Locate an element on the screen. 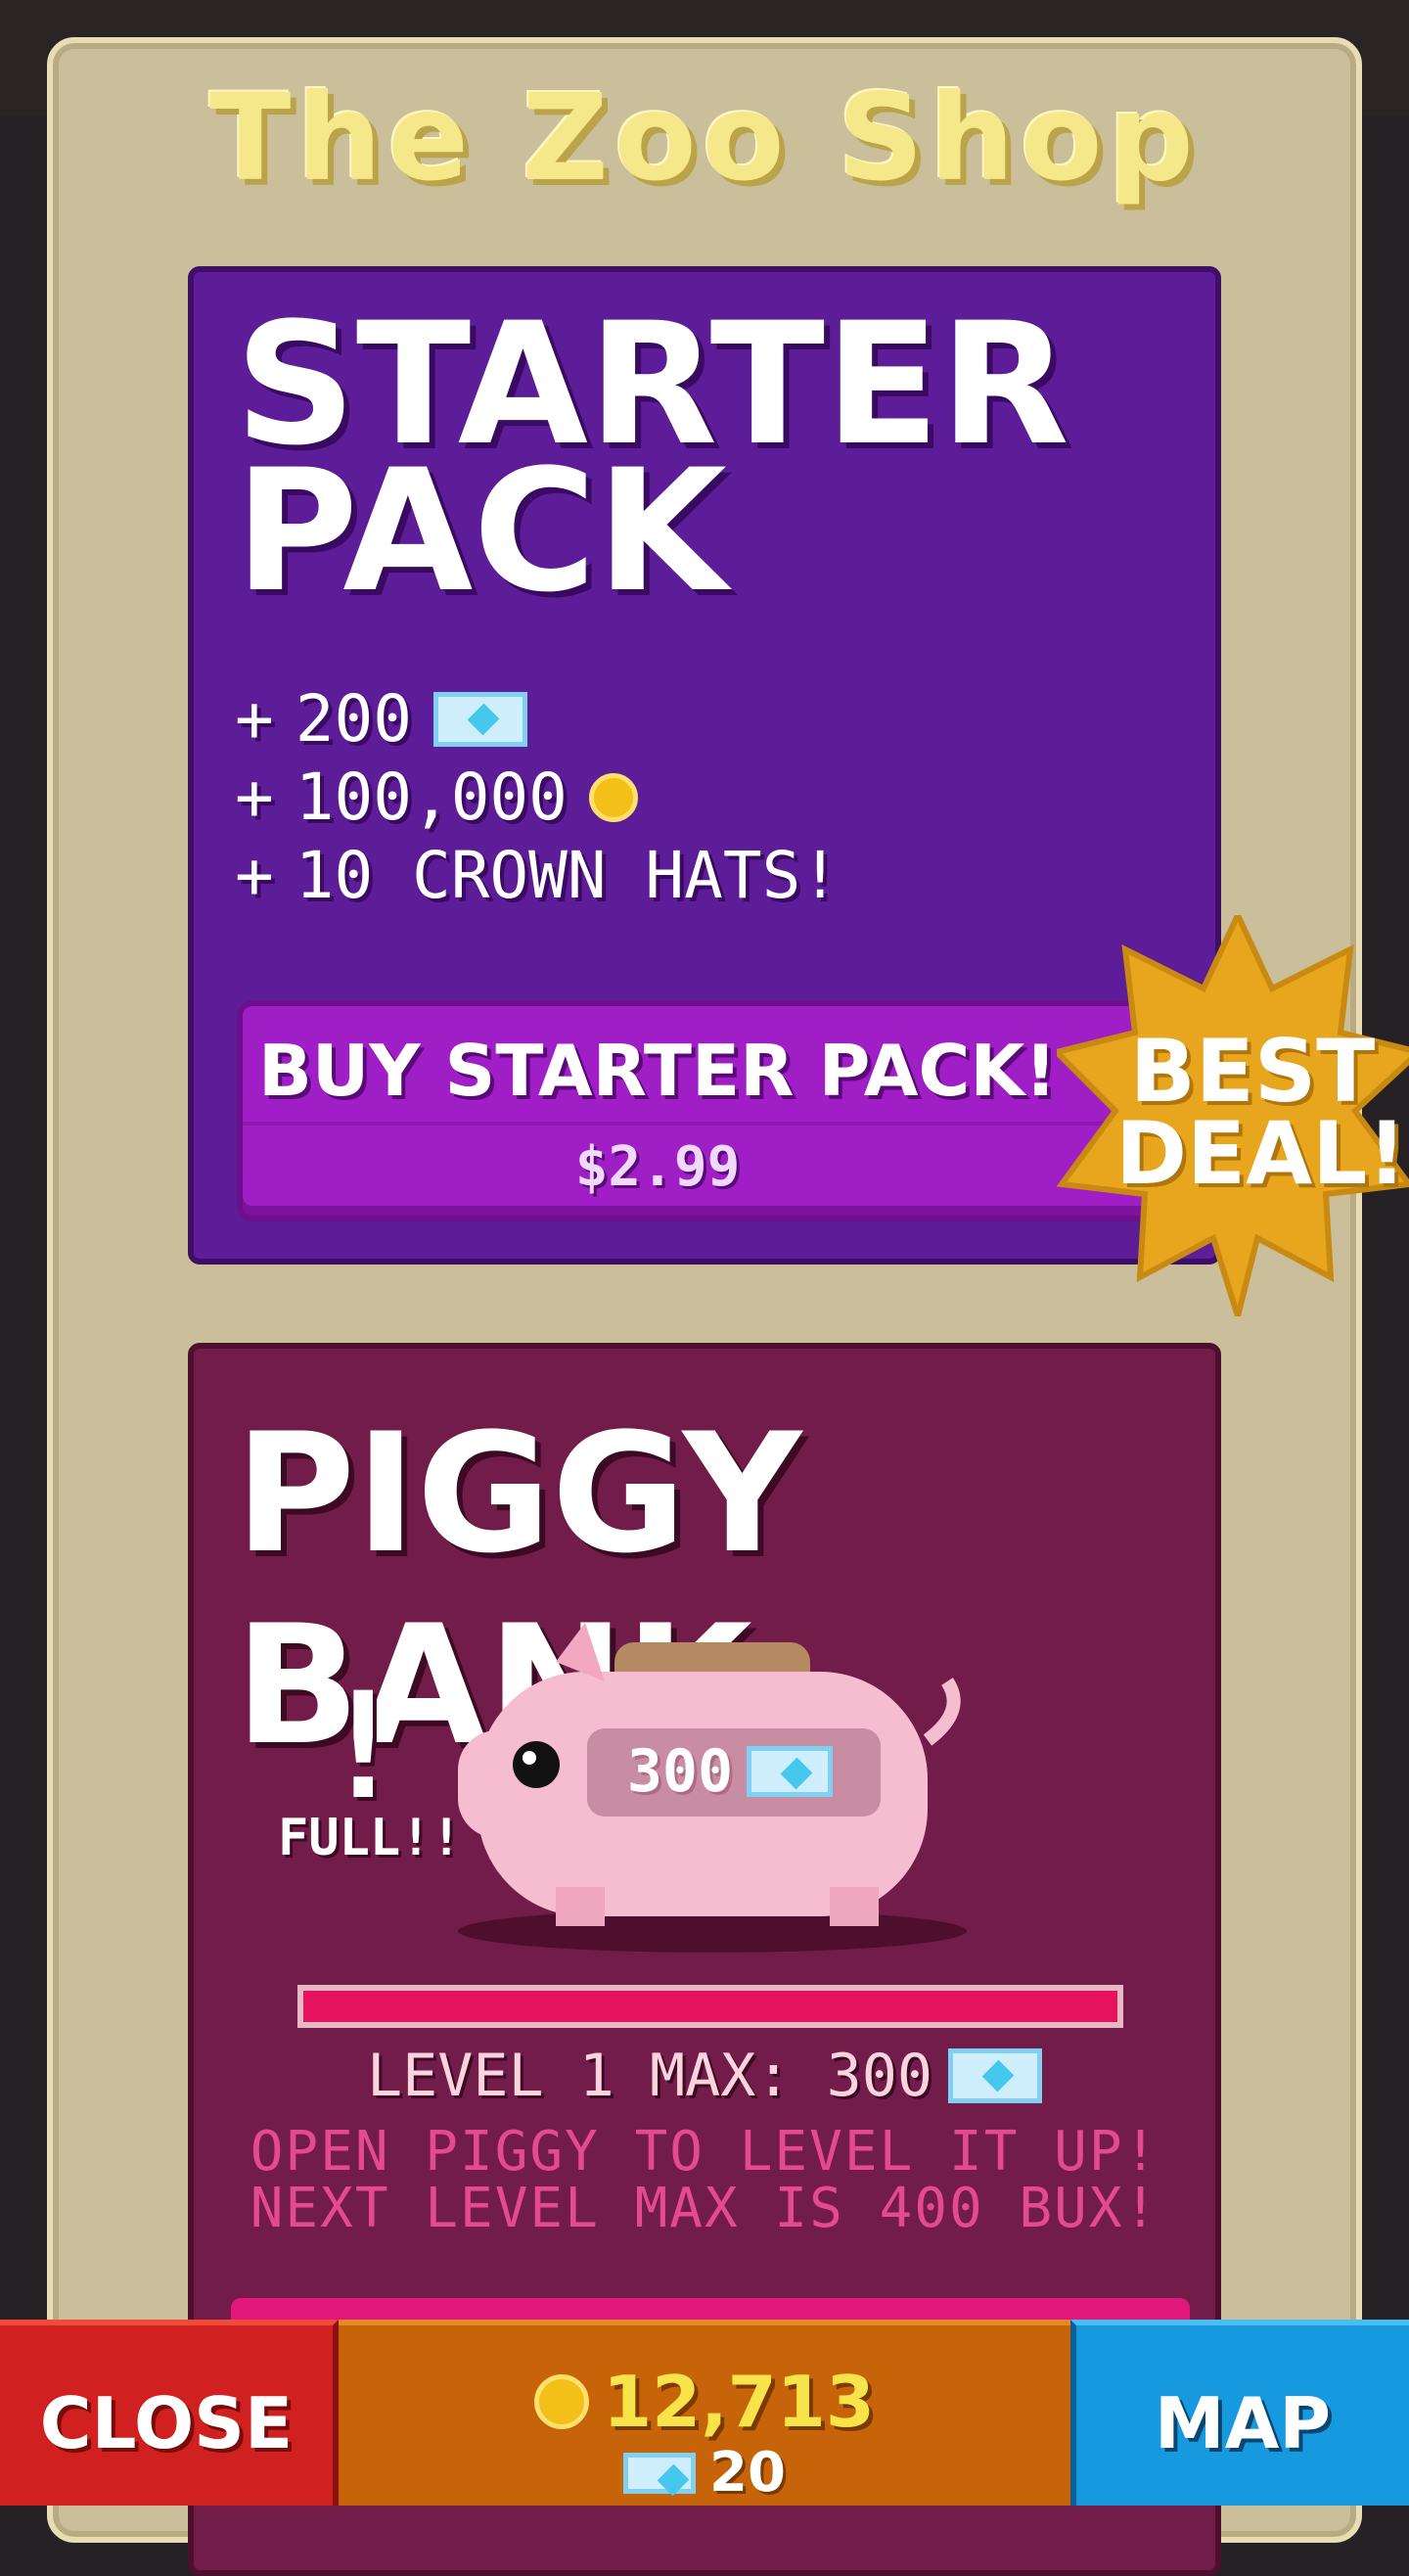 The height and width of the screenshot is (2576, 1409). coins-row: 12,713 is located at coordinates (705, 2402).